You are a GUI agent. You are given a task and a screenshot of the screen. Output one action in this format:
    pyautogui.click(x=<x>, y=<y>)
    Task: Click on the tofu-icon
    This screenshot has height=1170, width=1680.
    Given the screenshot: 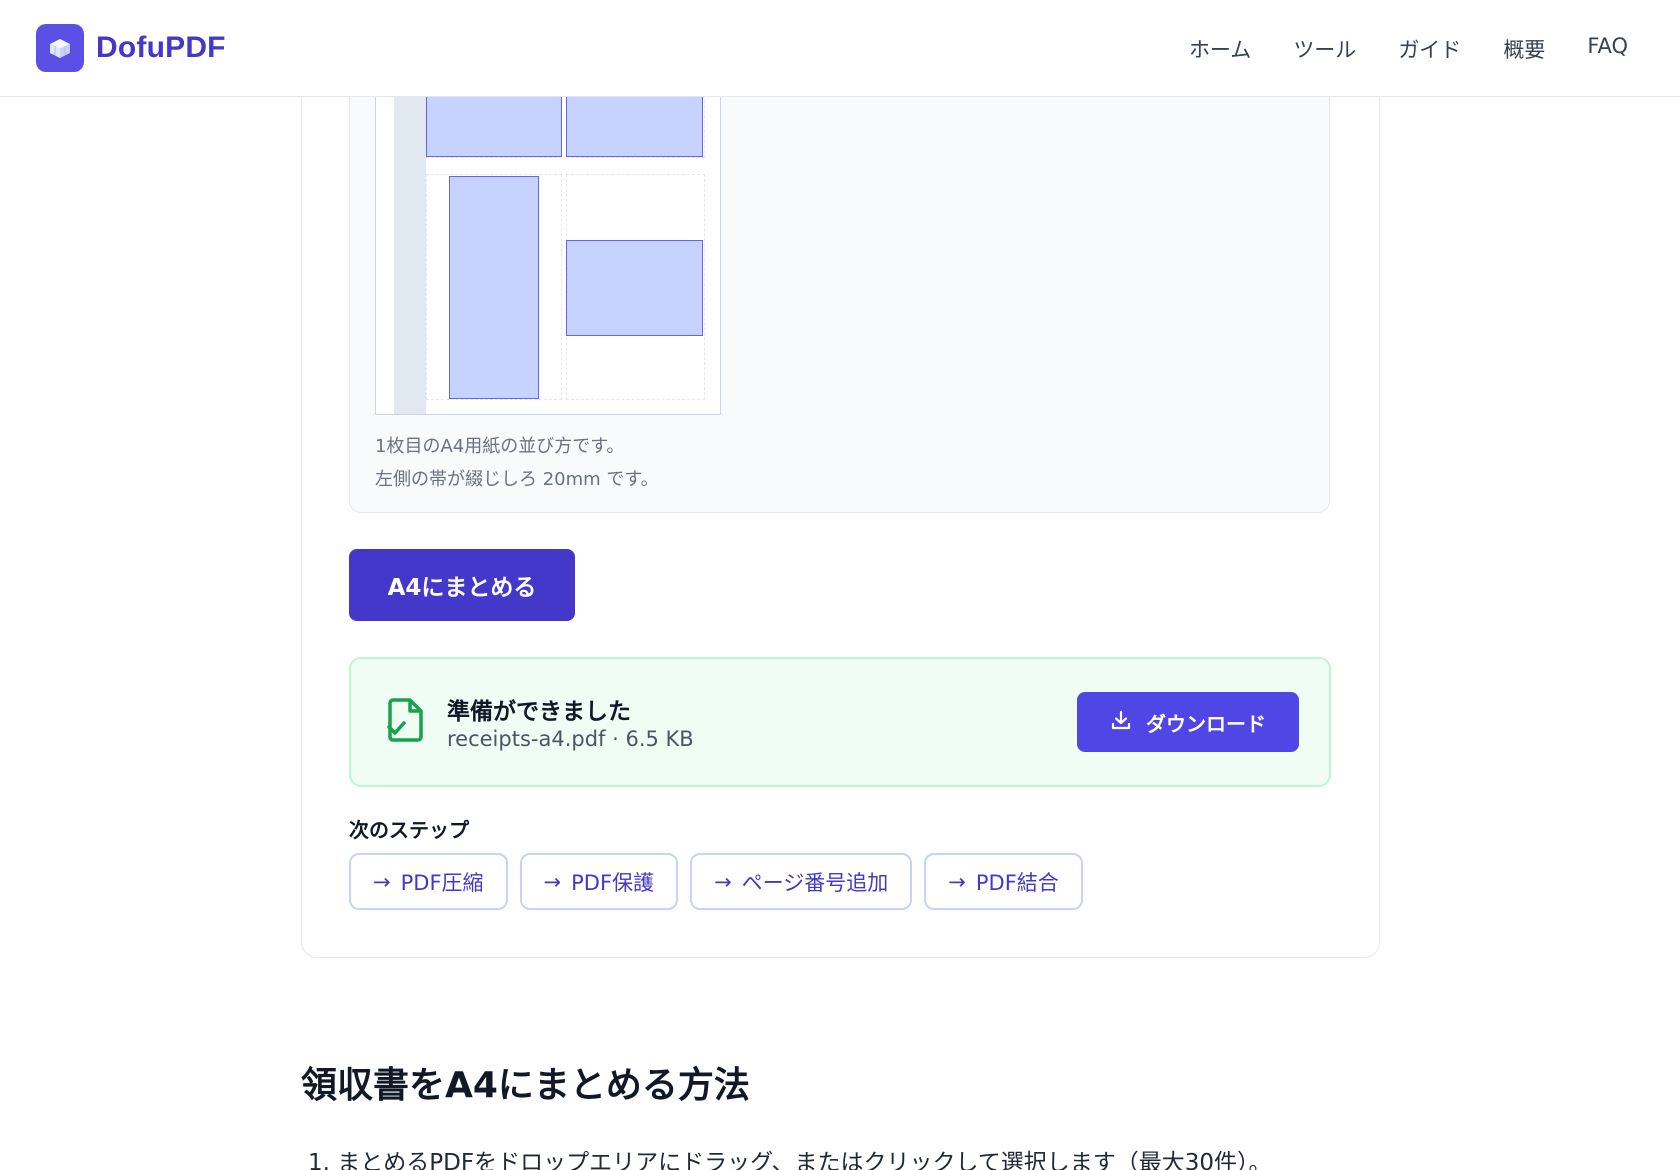 What is the action you would take?
    pyautogui.click(x=60, y=48)
    